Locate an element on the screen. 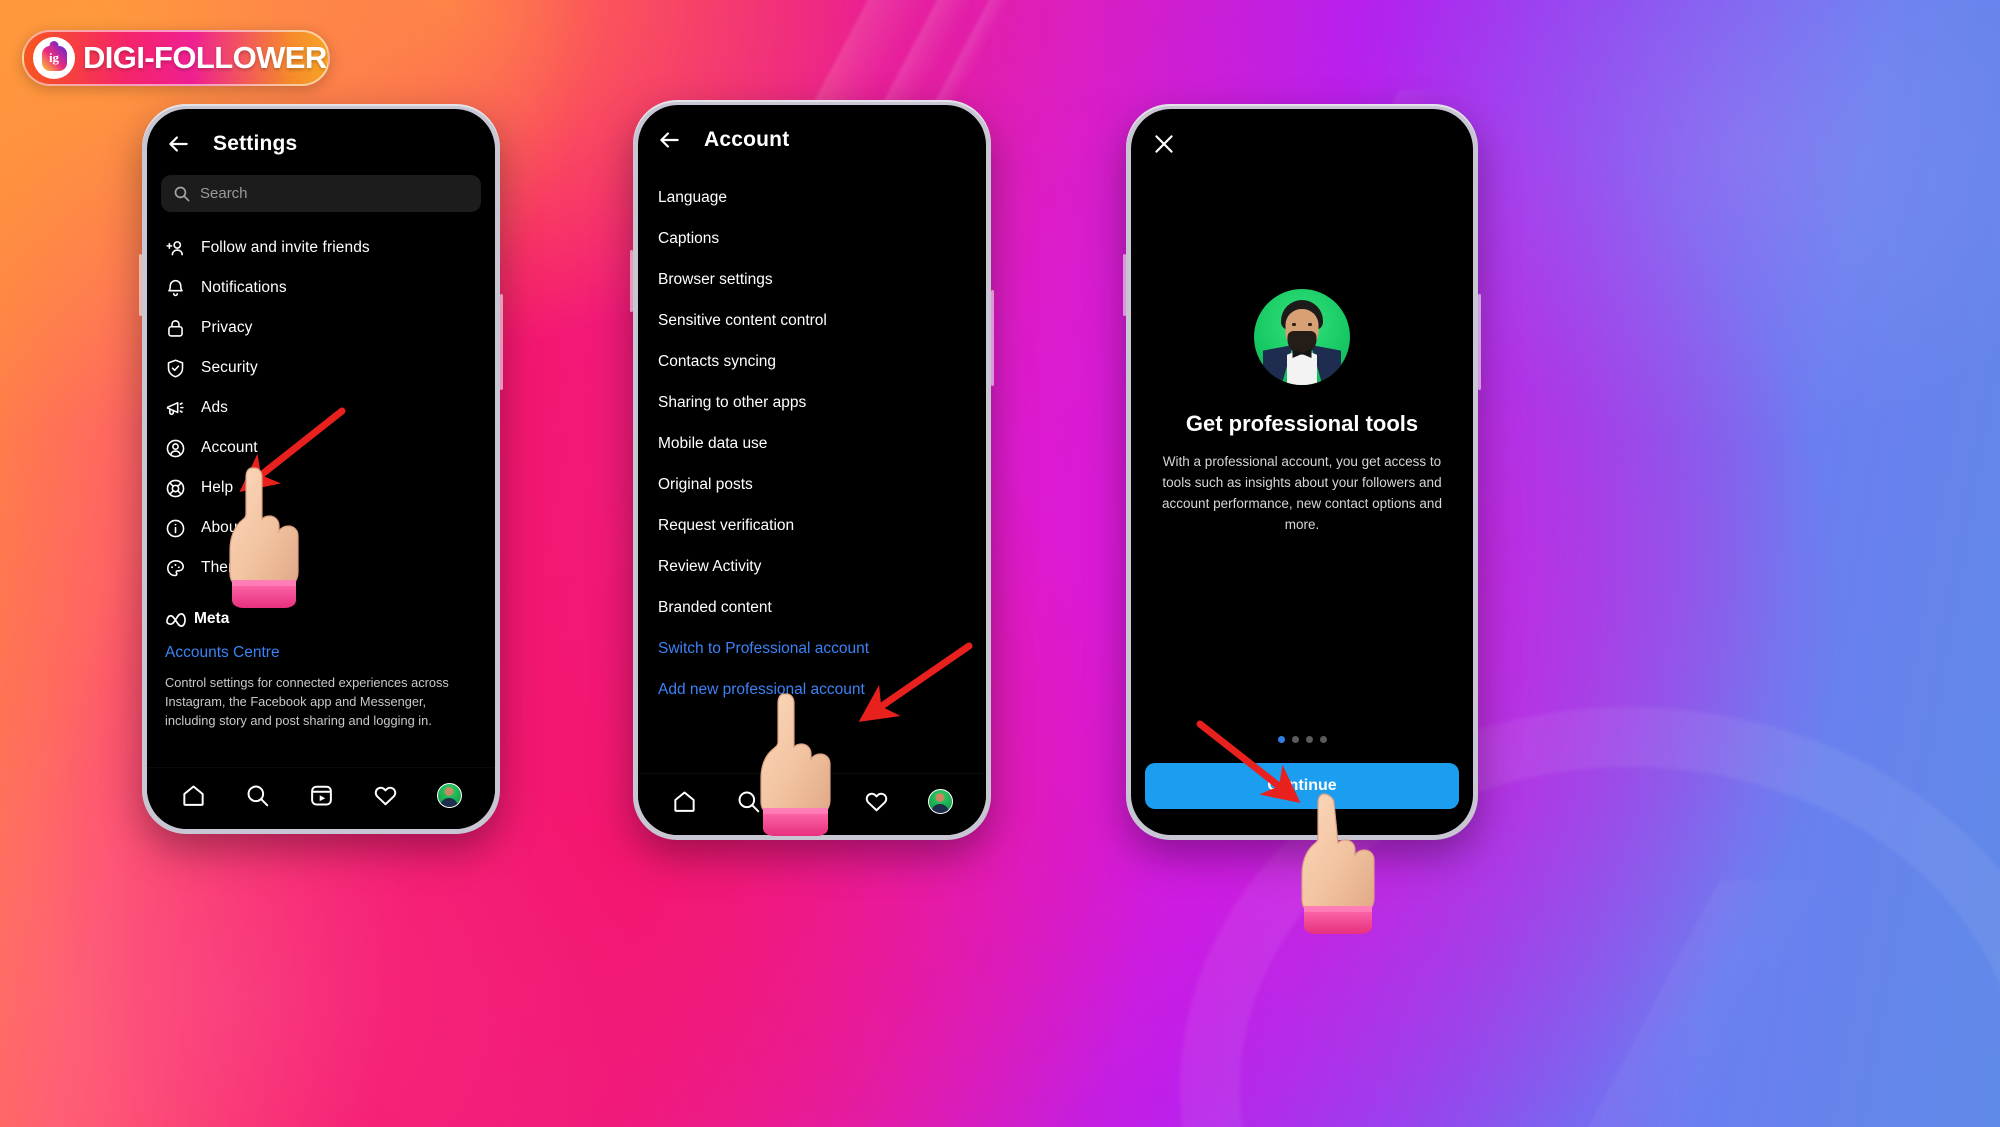 Image resolution: width=2000 pixels, height=1127 pixels. account-item-contacts-syncing: Contacts syncing is located at coordinates (812, 361).